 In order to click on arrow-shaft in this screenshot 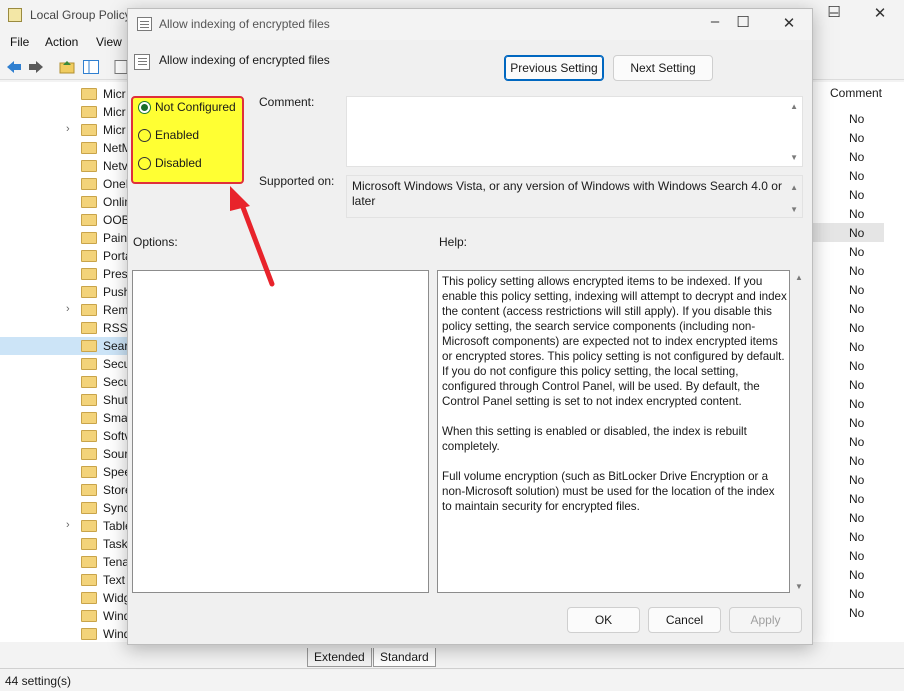, I will do `click(256, 243)`.